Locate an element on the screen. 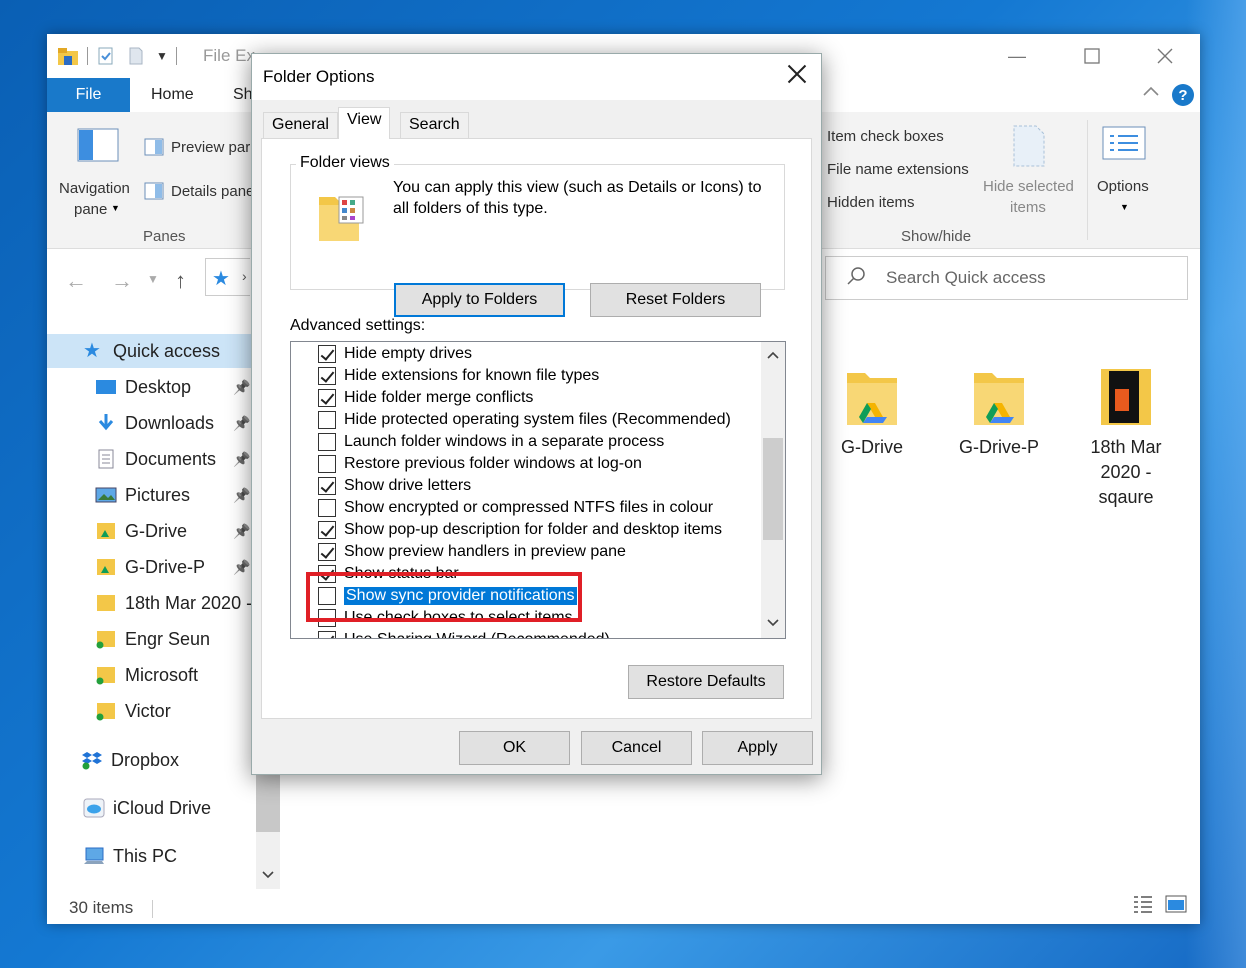  setting-row: Use Sharing Wizard (Recommended) is located at coordinates (464, 633).